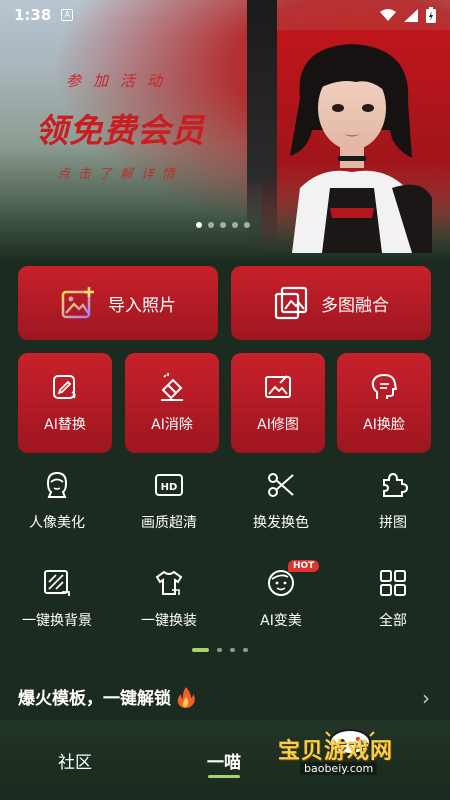  Describe the element at coordinates (393, 583) in the screenshot. I see `grid-icon` at that location.